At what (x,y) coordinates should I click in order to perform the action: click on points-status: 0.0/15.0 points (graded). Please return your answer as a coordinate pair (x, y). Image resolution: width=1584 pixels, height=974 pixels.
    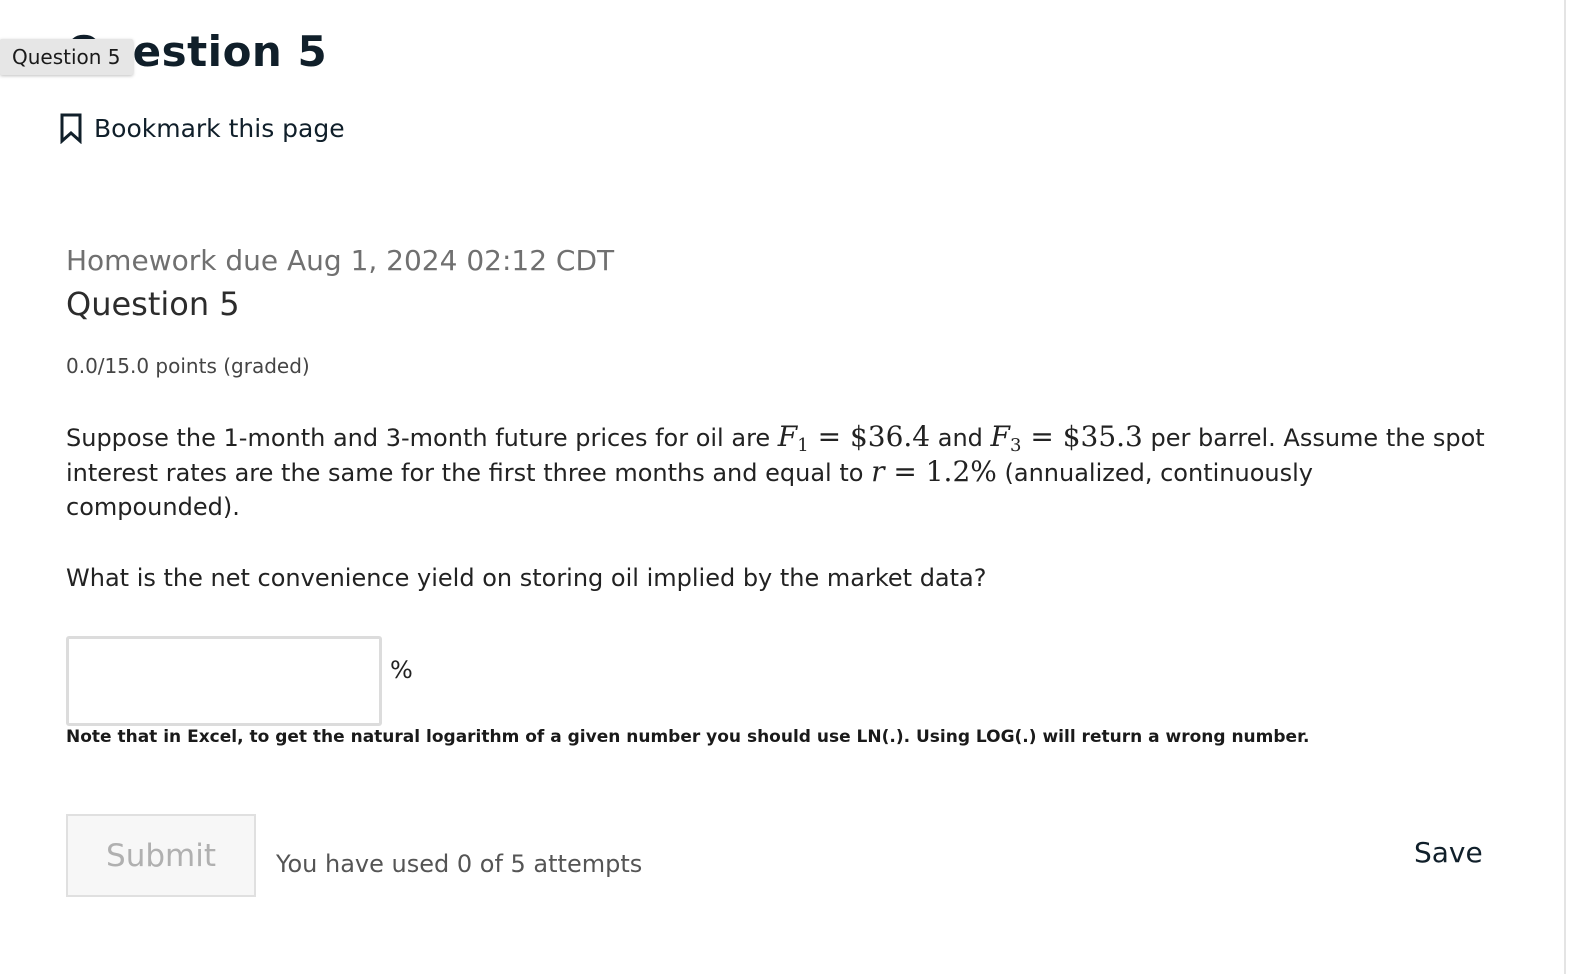
    Looking at the image, I should click on (188, 366).